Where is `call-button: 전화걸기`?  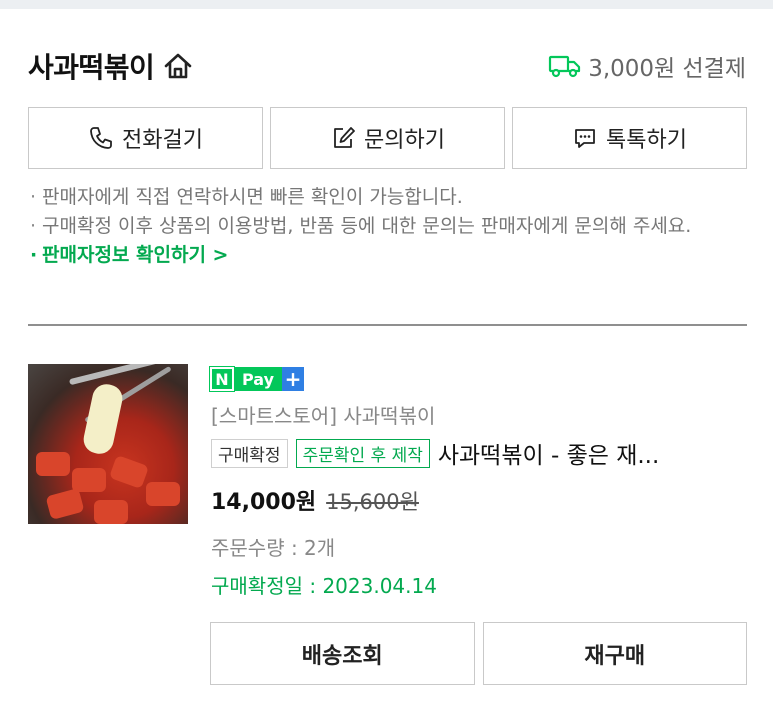 call-button: 전화걸기 is located at coordinates (145, 138).